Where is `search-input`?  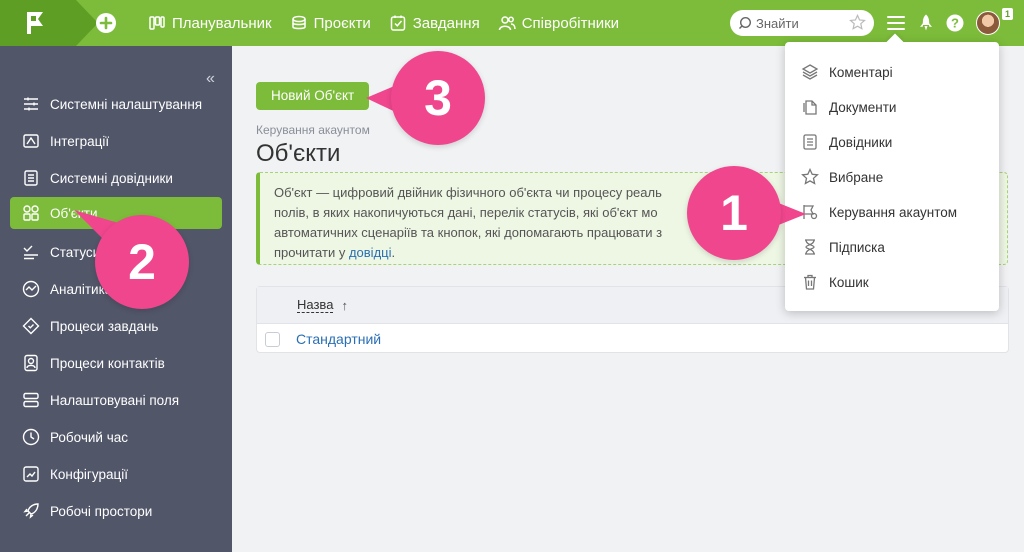 search-input is located at coordinates (801, 23).